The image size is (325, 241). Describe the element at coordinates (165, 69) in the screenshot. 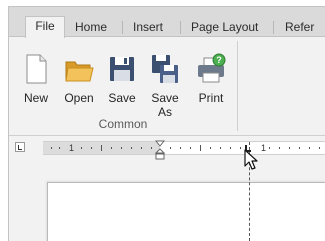

I see `save-as-icon` at that location.